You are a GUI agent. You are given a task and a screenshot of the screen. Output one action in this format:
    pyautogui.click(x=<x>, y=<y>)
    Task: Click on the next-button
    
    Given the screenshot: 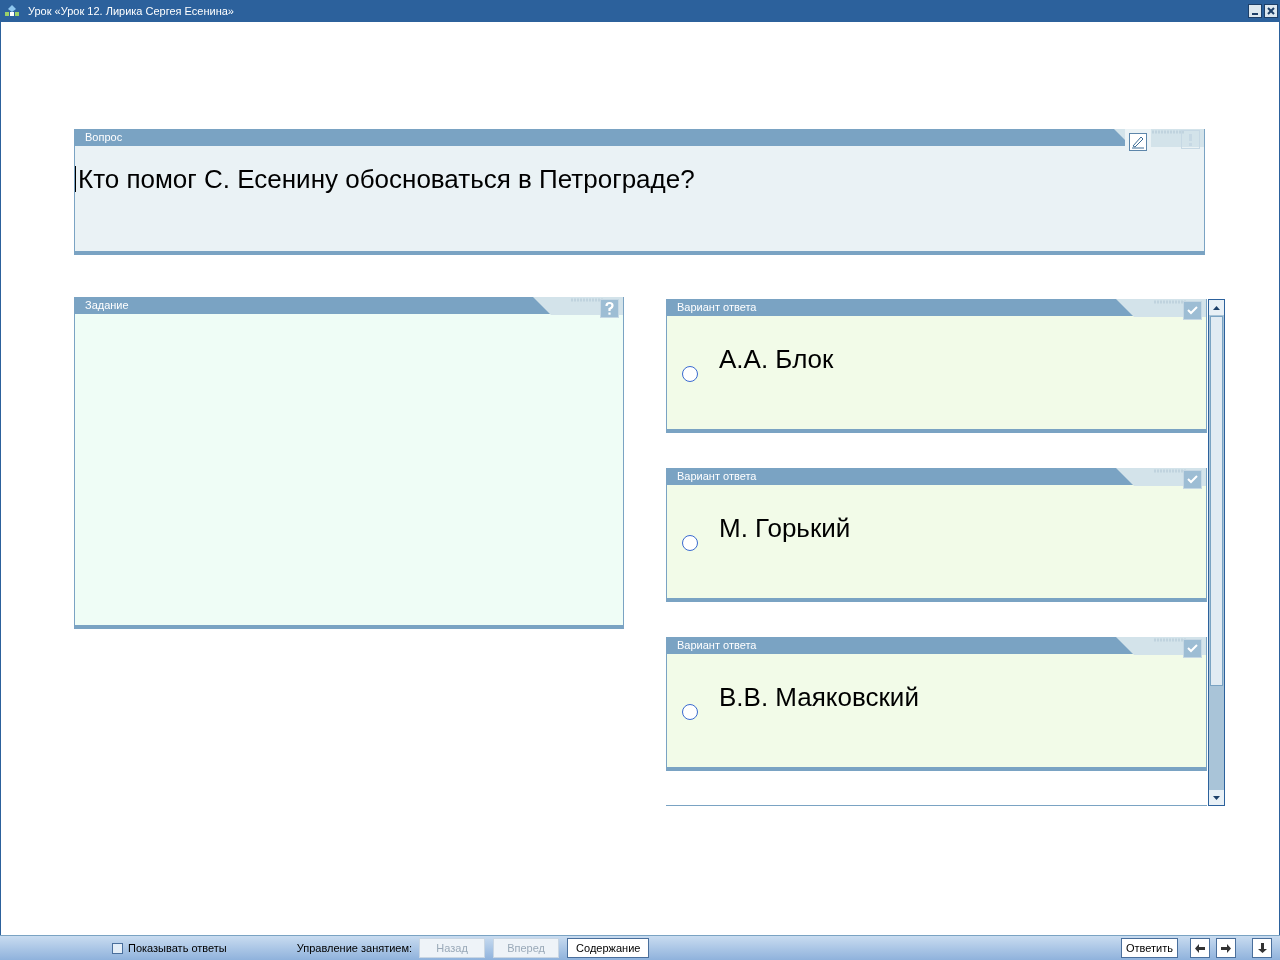 What is the action you would take?
    pyautogui.click(x=1226, y=948)
    